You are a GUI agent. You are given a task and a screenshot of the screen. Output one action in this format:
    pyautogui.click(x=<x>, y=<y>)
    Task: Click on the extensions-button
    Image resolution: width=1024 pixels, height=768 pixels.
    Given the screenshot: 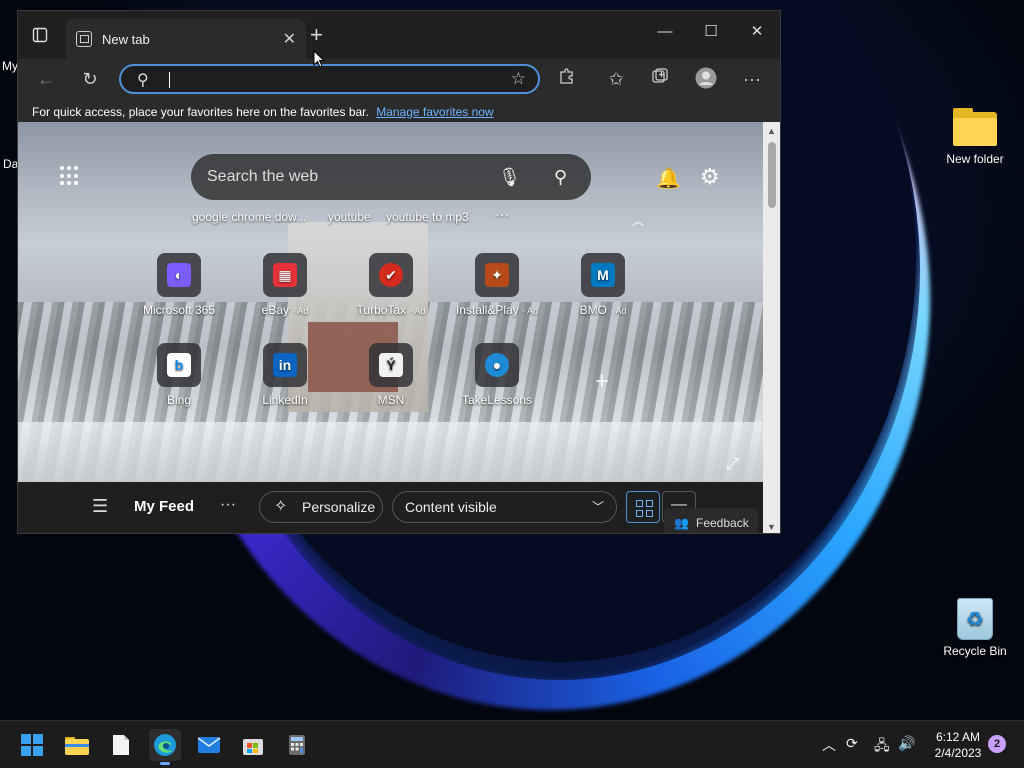 What is the action you would take?
    pyautogui.click(x=567, y=79)
    